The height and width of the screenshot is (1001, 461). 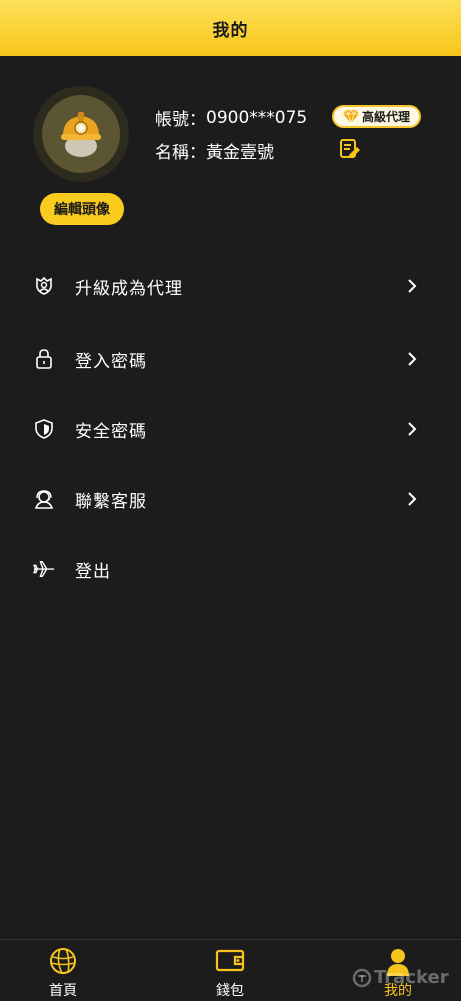 I want to click on page-title: 我的, so click(x=230, y=30).